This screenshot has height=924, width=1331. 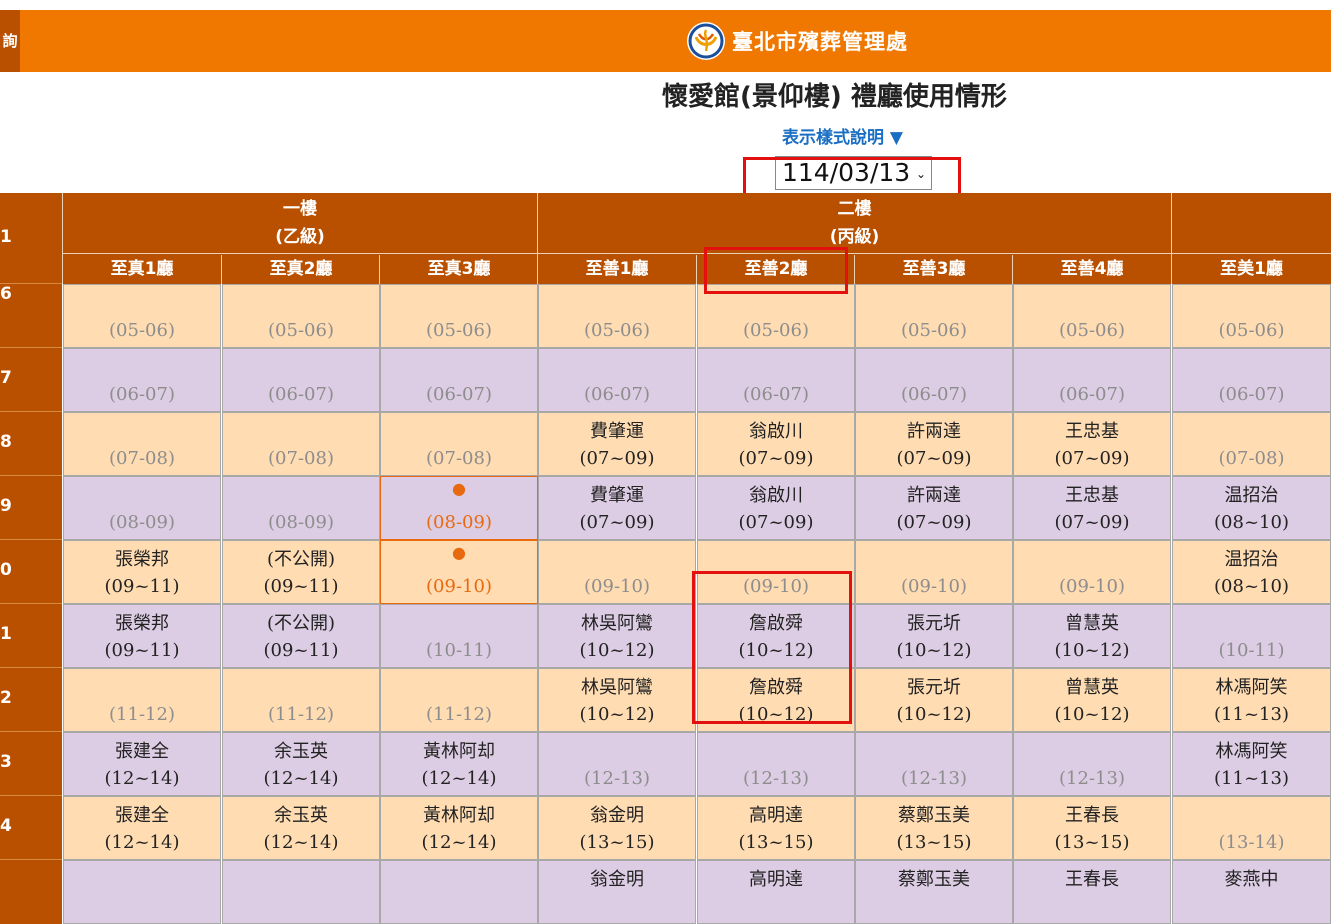 I want to click on deceased-name: 曾慧英, so click(x=1092, y=623).